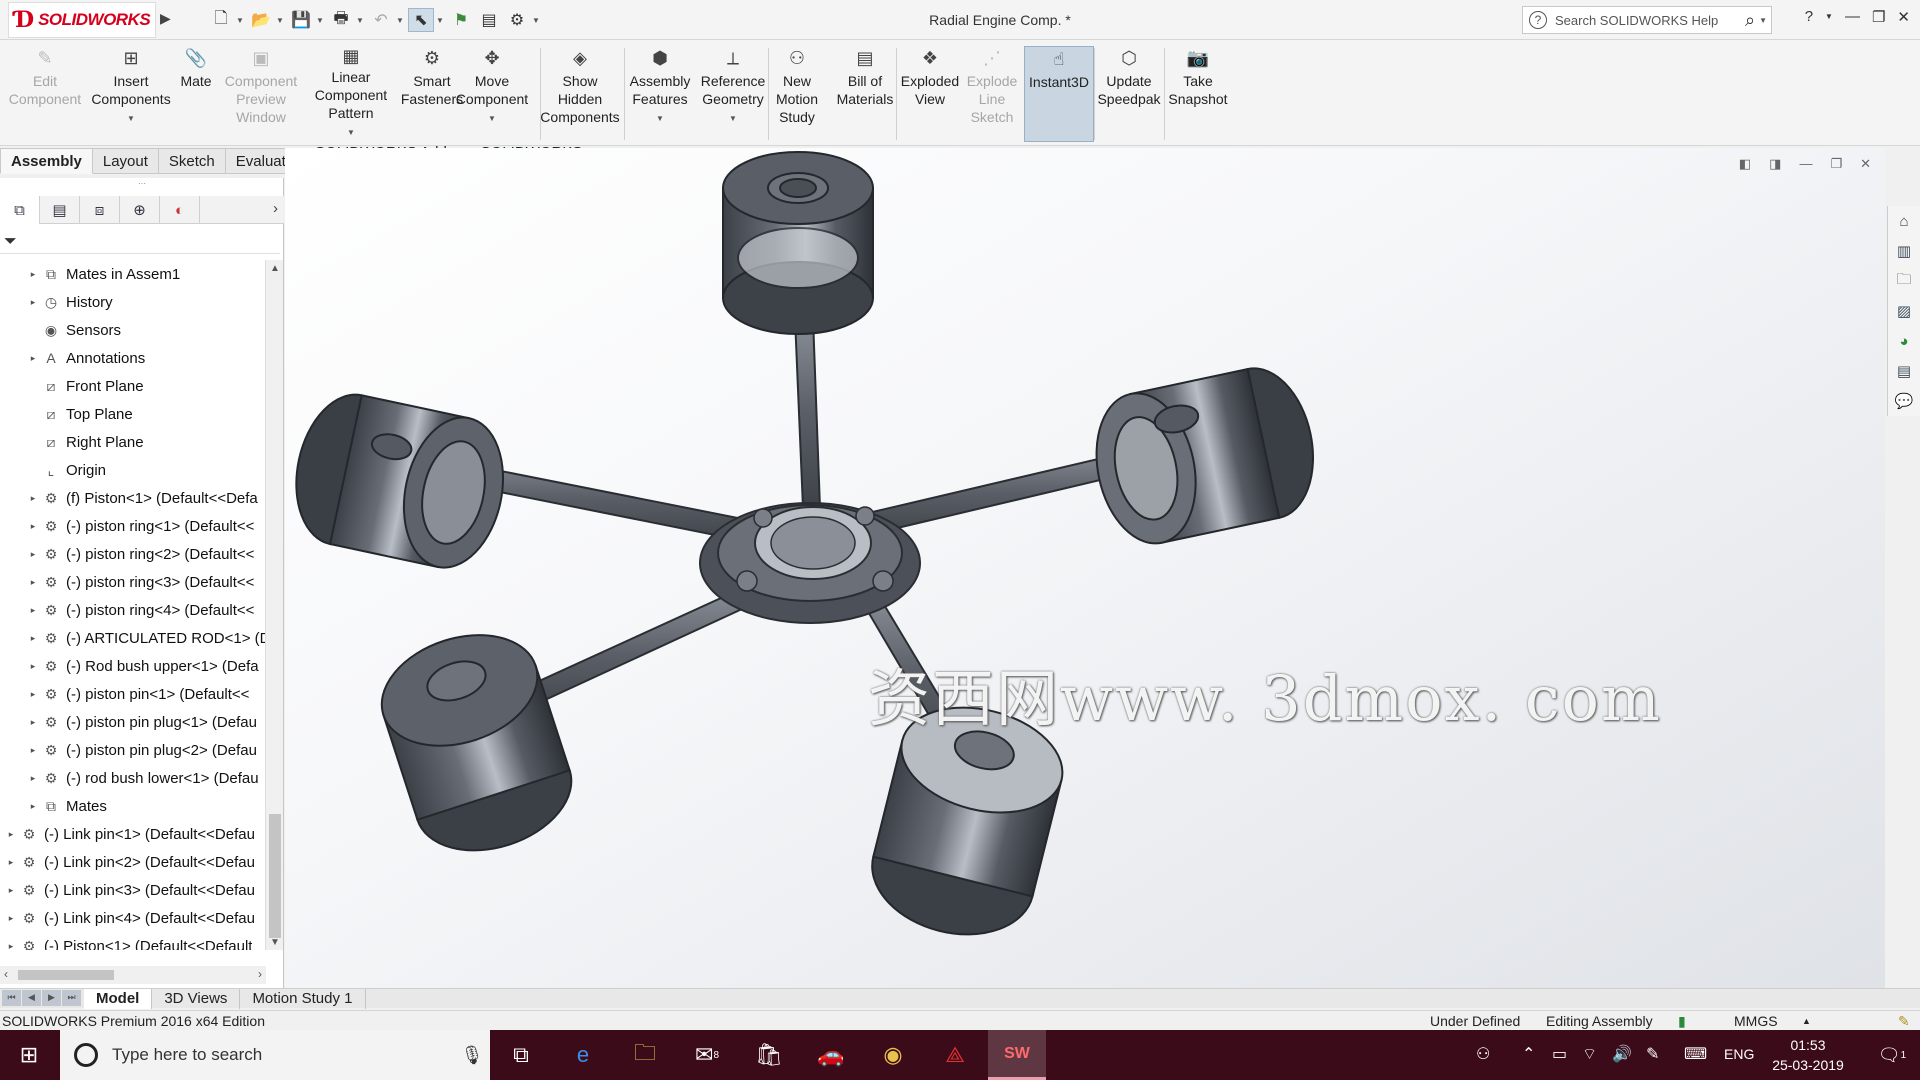 The image size is (1920, 1080). Describe the element at coordinates (1483, 1054) in the screenshot. I see `people-icon: ⚇` at that location.